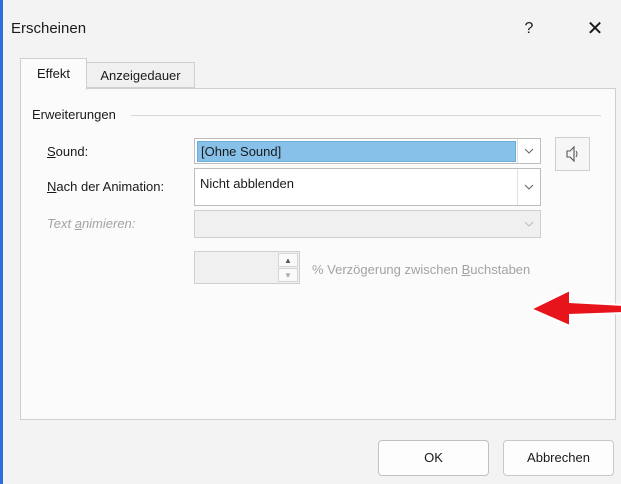 This screenshot has height=484, width=621. What do you see at coordinates (387, 269) in the screenshot?
I see `delay-label-prefix: % Verzögerung zwischen` at bounding box center [387, 269].